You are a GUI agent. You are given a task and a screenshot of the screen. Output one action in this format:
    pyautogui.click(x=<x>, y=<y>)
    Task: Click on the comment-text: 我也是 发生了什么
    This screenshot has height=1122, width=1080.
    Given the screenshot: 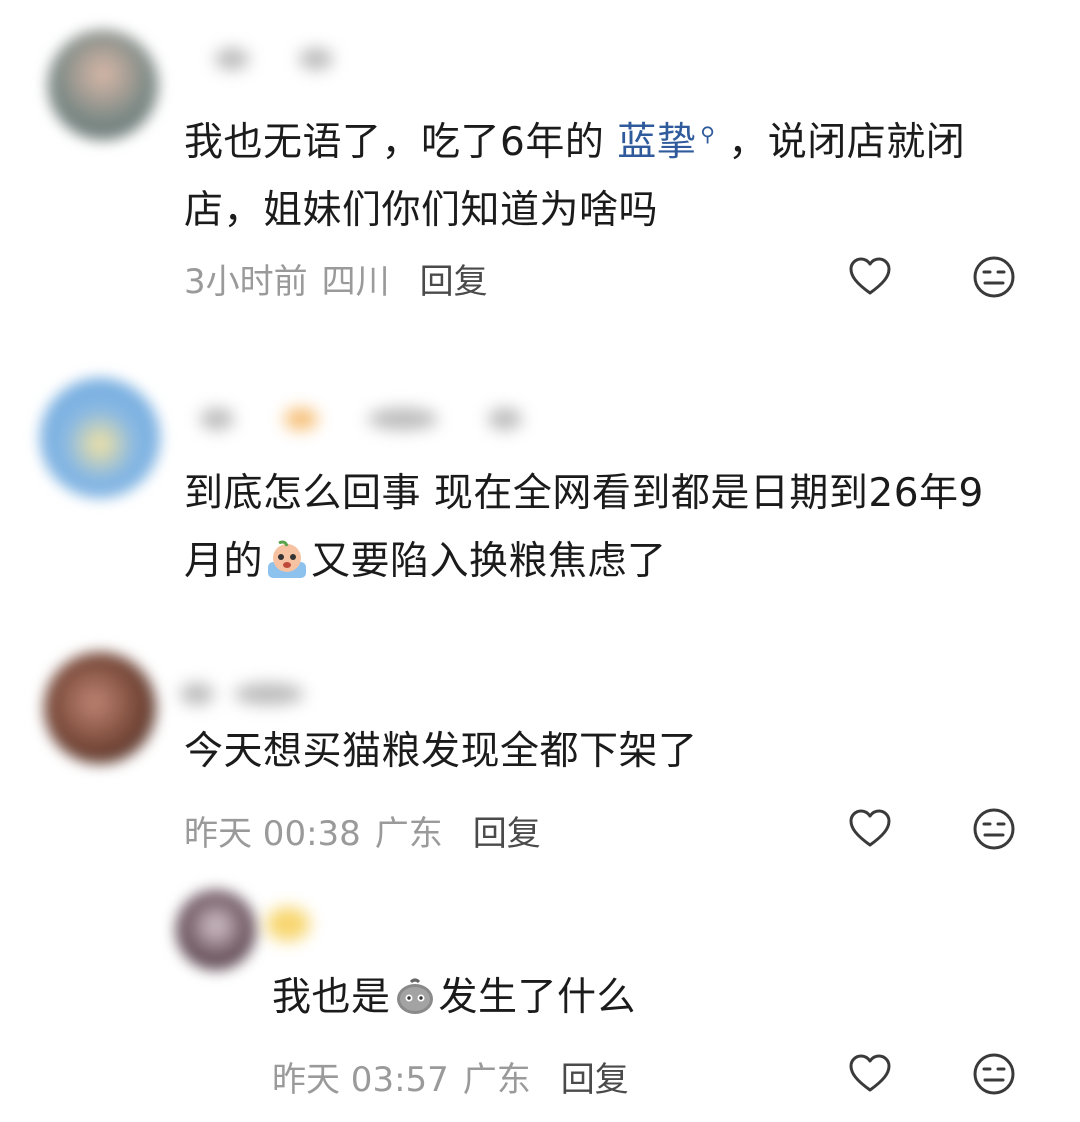 What is the action you would take?
    pyautogui.click(x=454, y=997)
    